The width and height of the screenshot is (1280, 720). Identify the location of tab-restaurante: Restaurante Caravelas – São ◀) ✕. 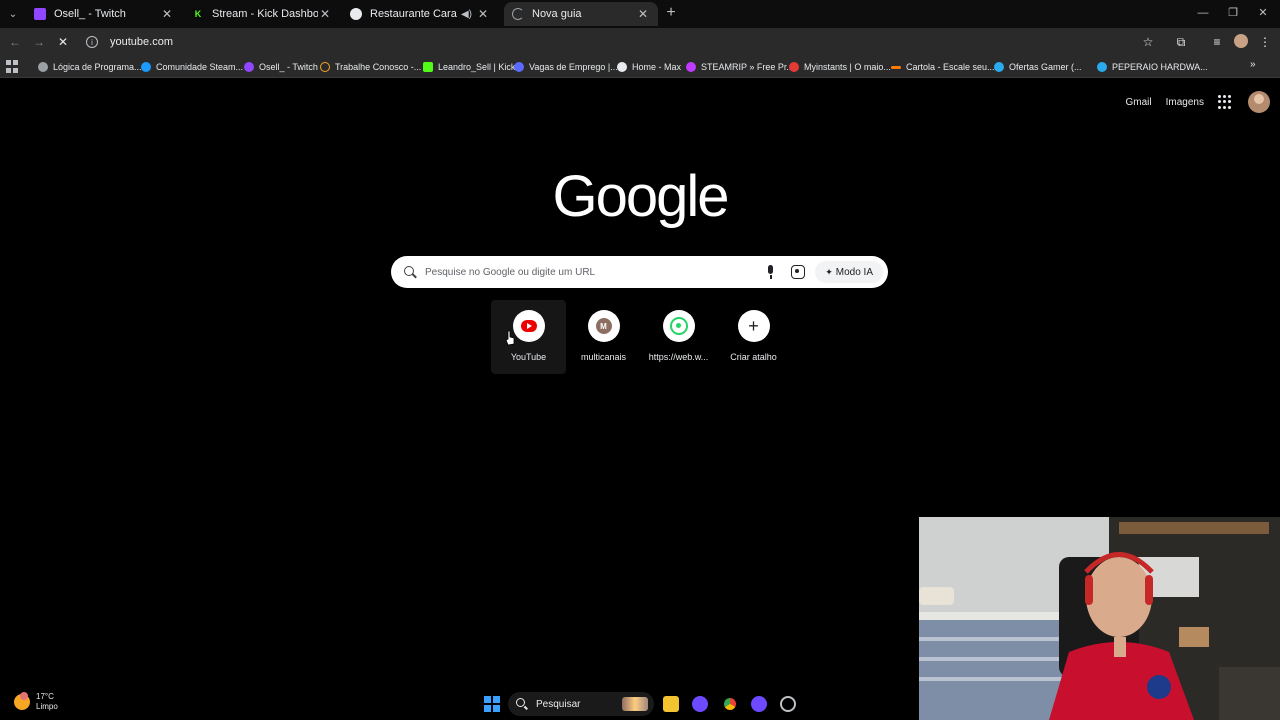
(420, 14).